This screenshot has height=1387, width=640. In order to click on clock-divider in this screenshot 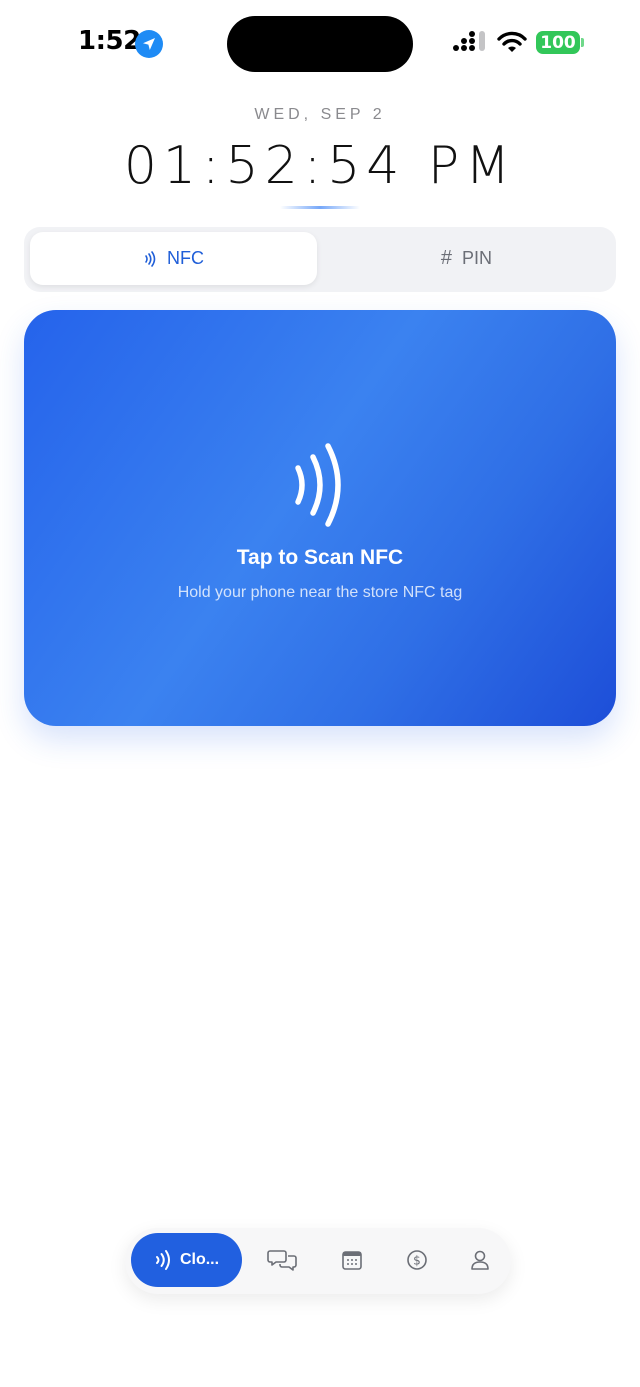, I will do `click(320, 207)`.